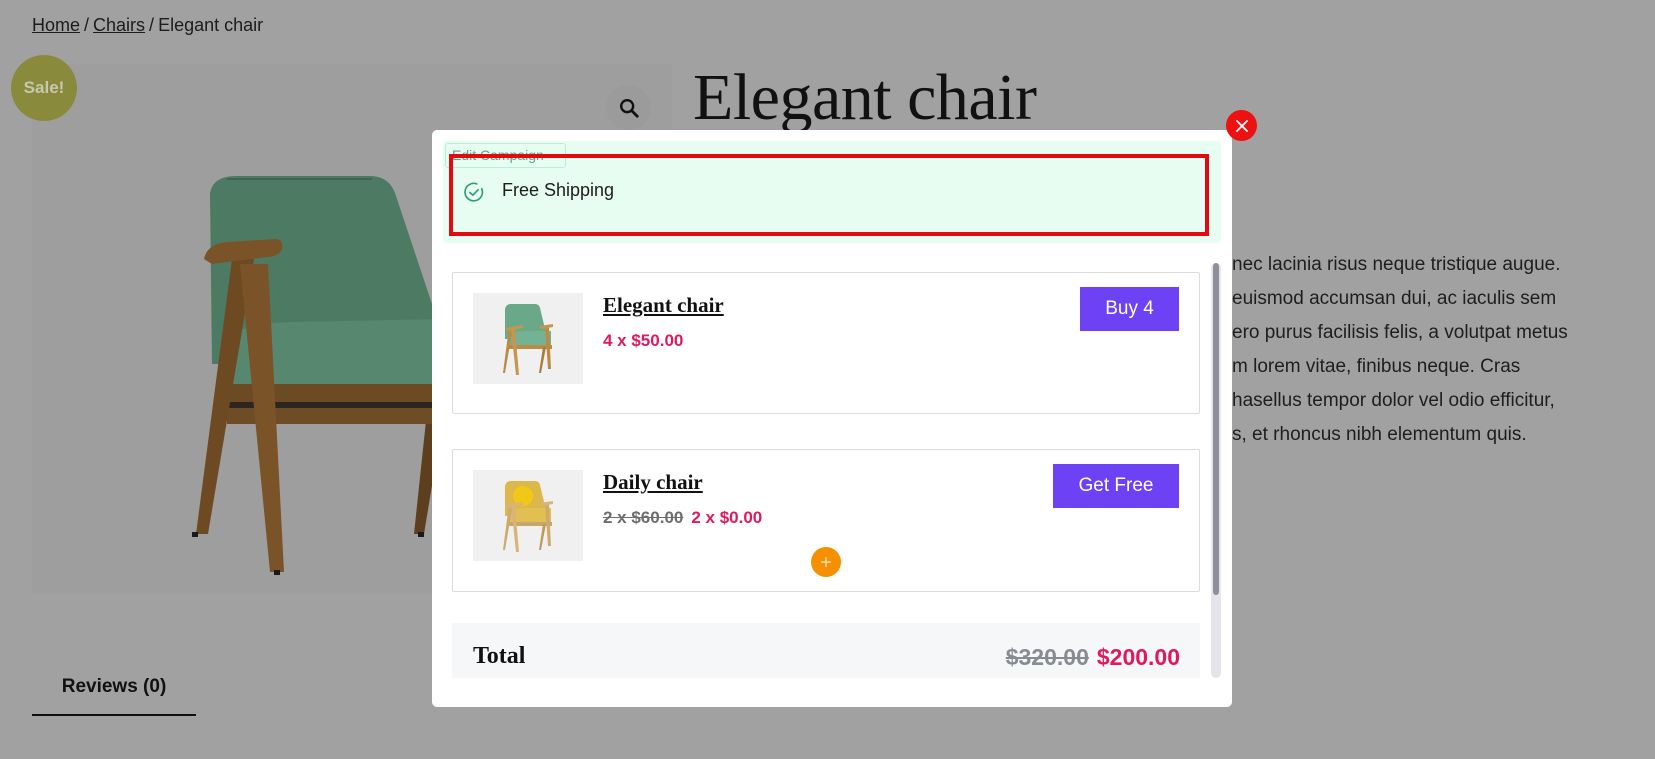  What do you see at coordinates (826, 343) in the screenshot?
I see `offer-card: Elegant chair 4 x $50.00 Buy 4` at bounding box center [826, 343].